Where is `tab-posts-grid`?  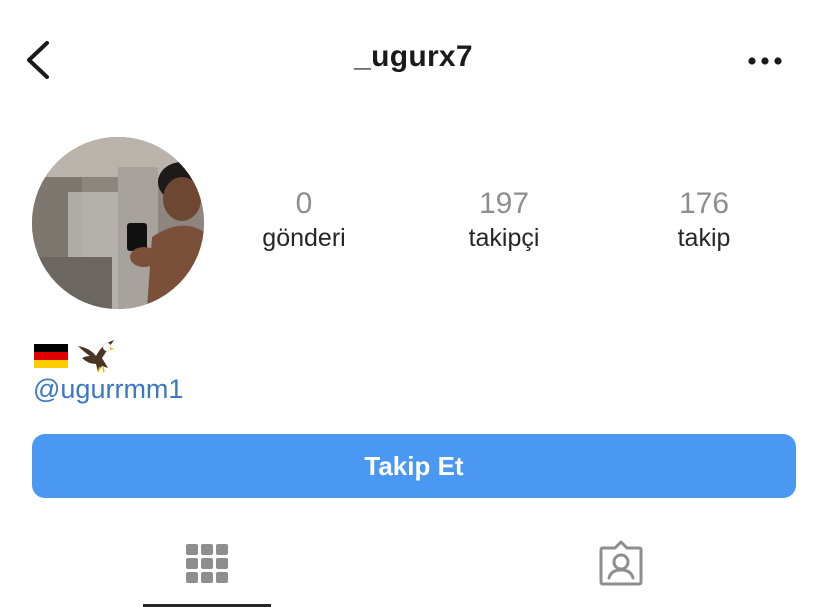 tab-posts-grid is located at coordinates (207, 573).